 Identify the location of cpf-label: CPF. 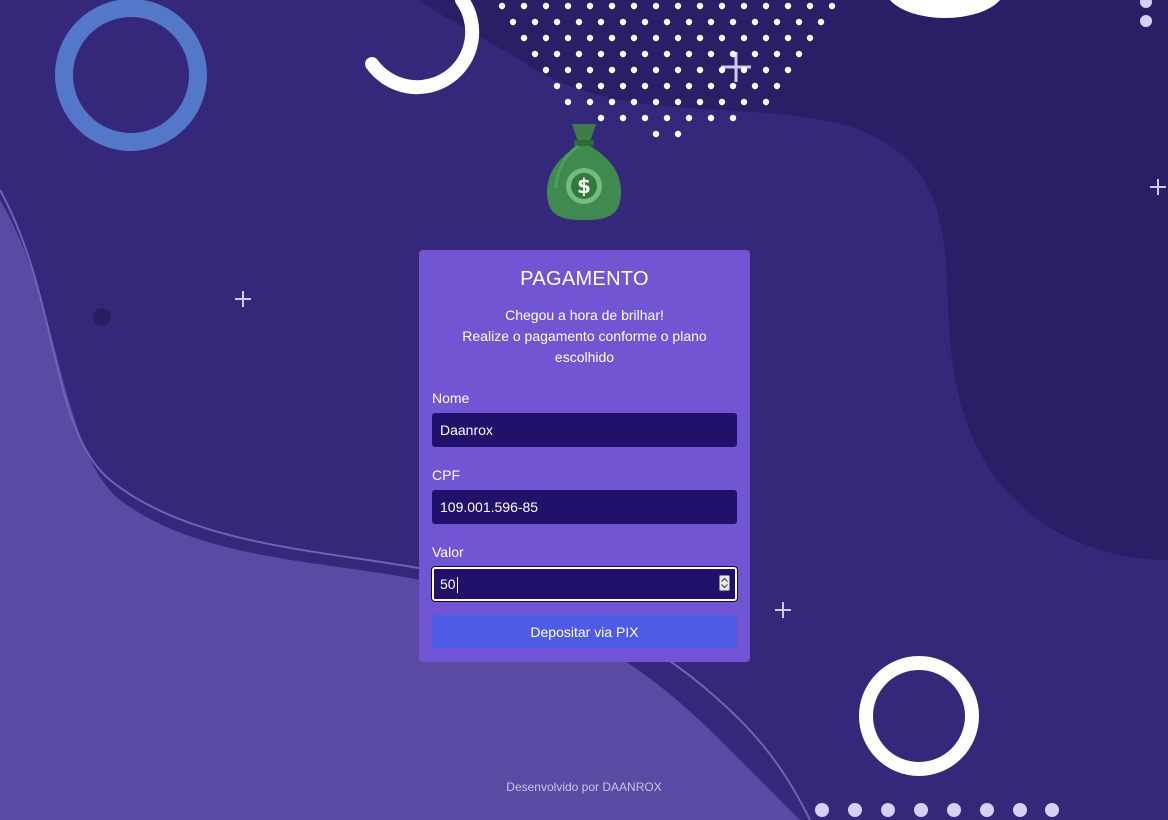
(446, 475).